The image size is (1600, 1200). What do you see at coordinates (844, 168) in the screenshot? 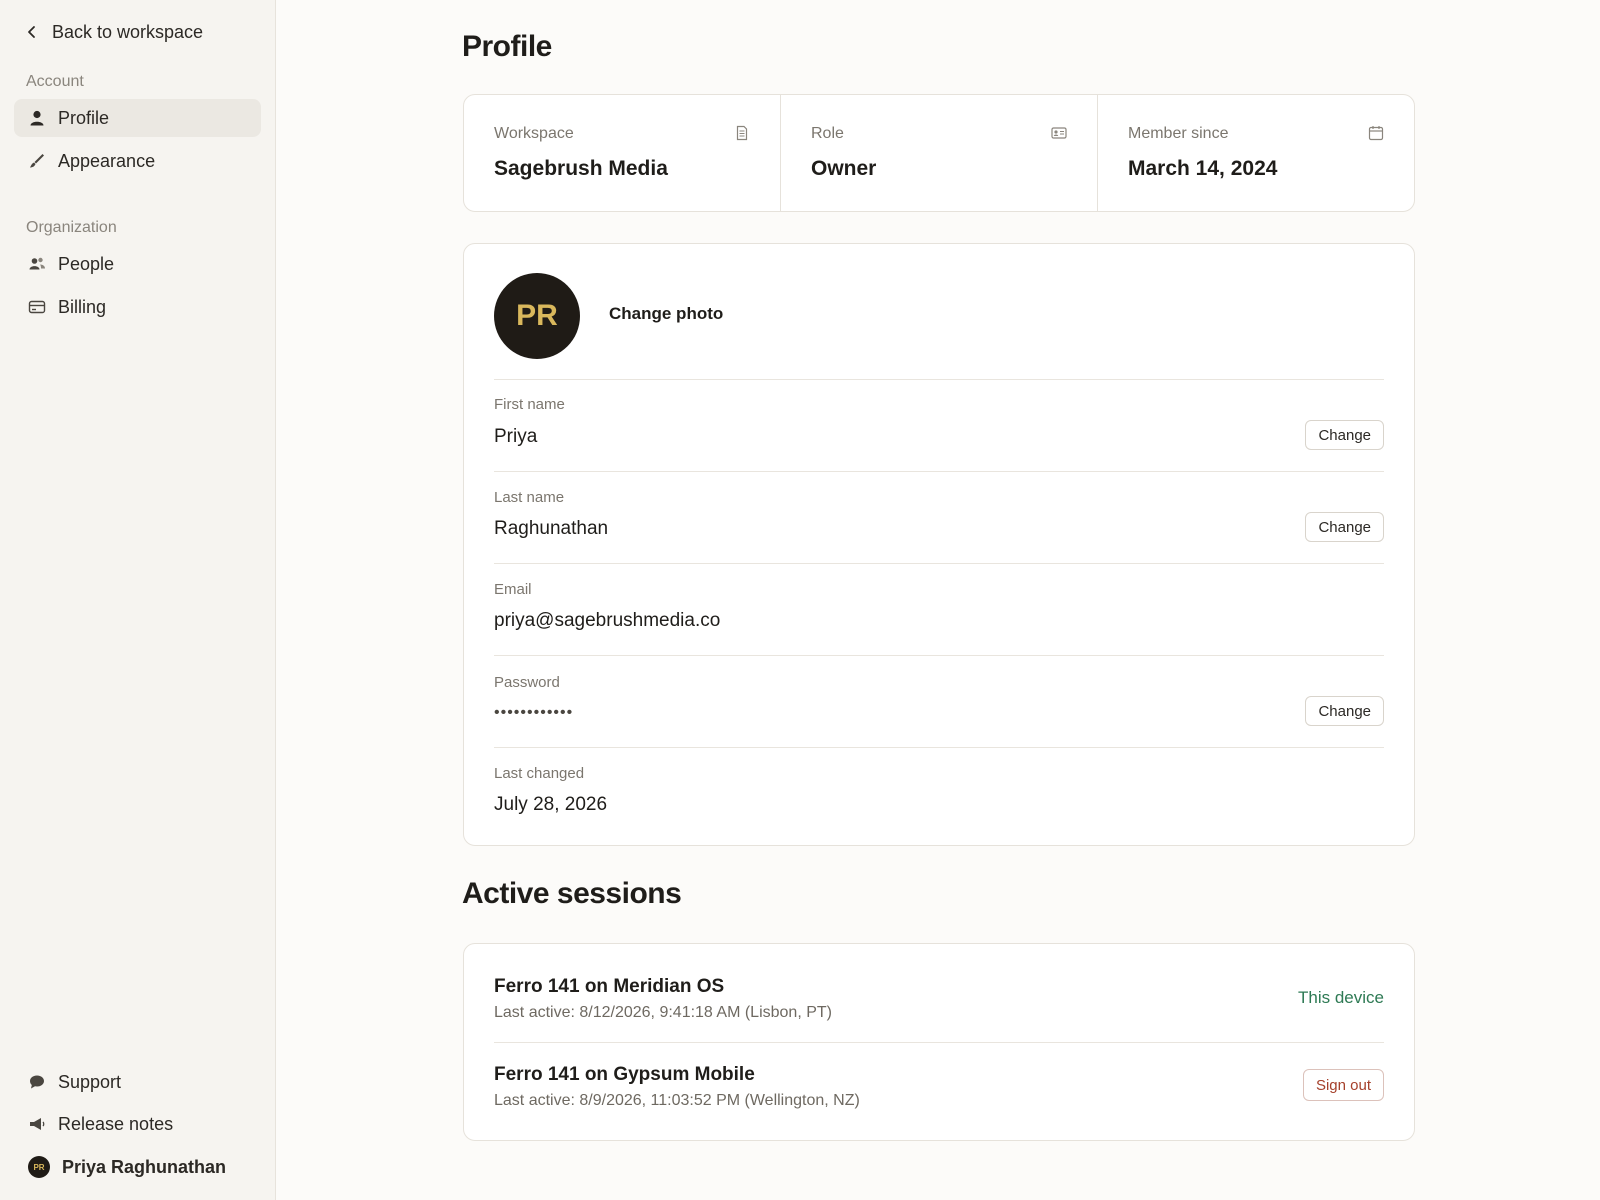
I see `stat-value: Owner` at bounding box center [844, 168].